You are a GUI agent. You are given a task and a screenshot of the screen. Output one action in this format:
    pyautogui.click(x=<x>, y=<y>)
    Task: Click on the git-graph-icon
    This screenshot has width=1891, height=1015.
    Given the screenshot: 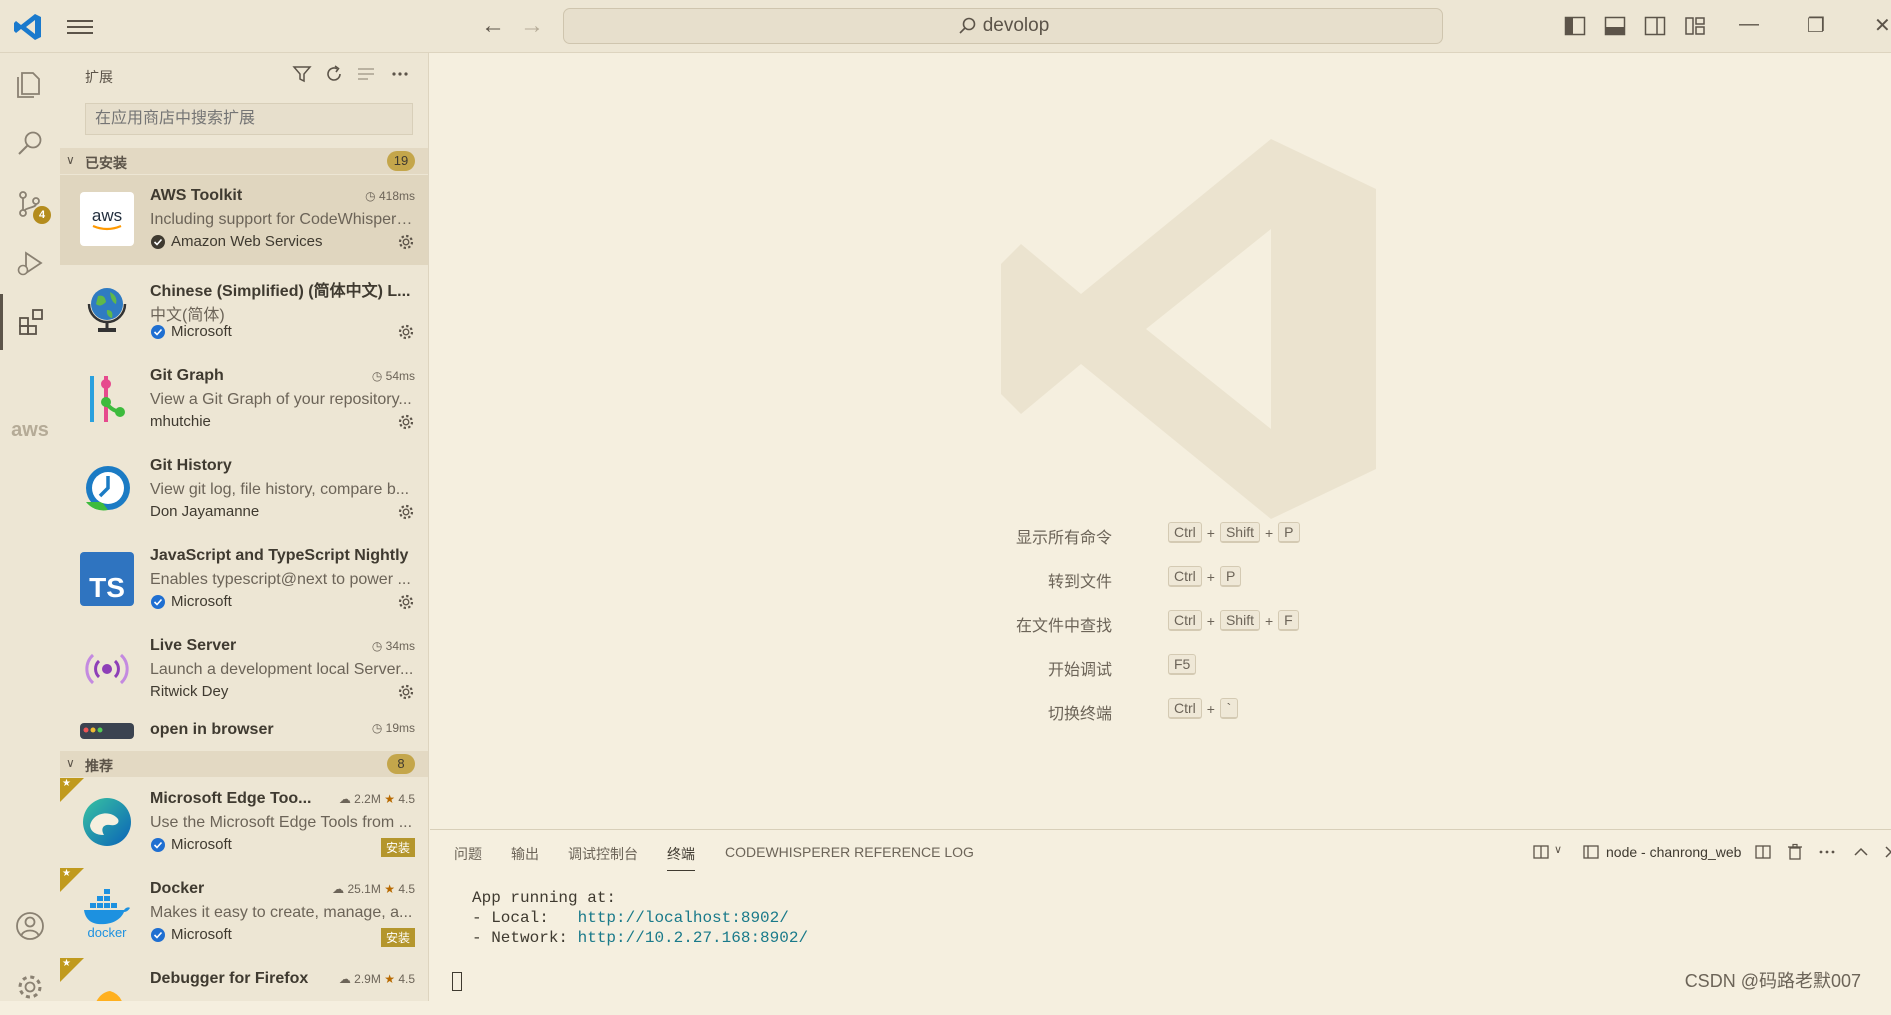 What is the action you would take?
    pyautogui.click(x=107, y=399)
    